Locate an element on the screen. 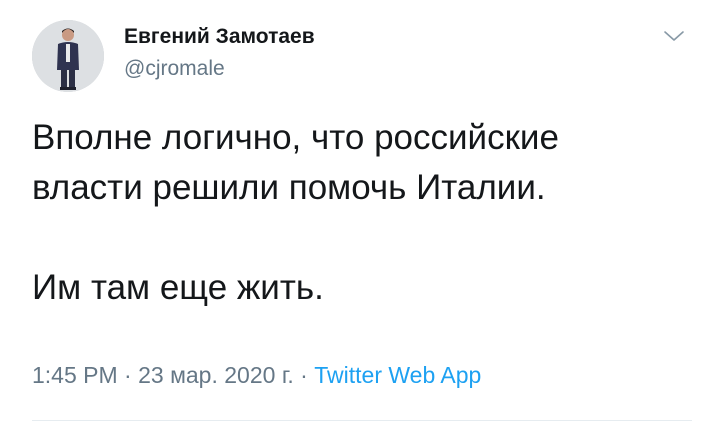 The height and width of the screenshot is (432, 720). author-display-name: Евгений Замотаев is located at coordinates (219, 37).